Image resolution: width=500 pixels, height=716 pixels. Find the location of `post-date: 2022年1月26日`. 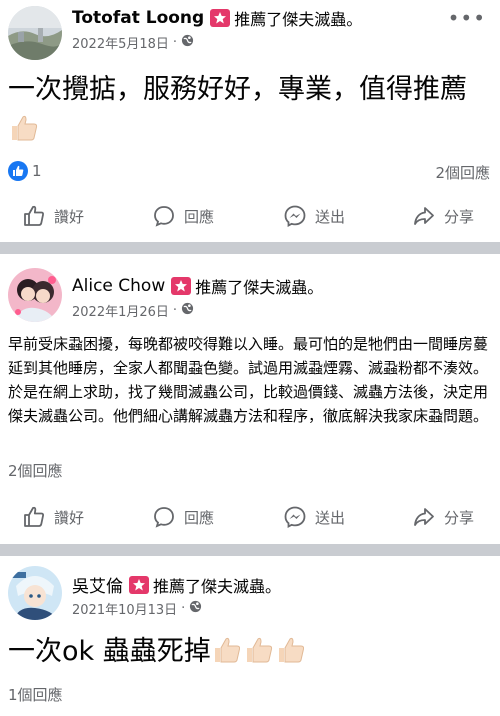

post-date: 2022年1月26日 is located at coordinates (120, 310).